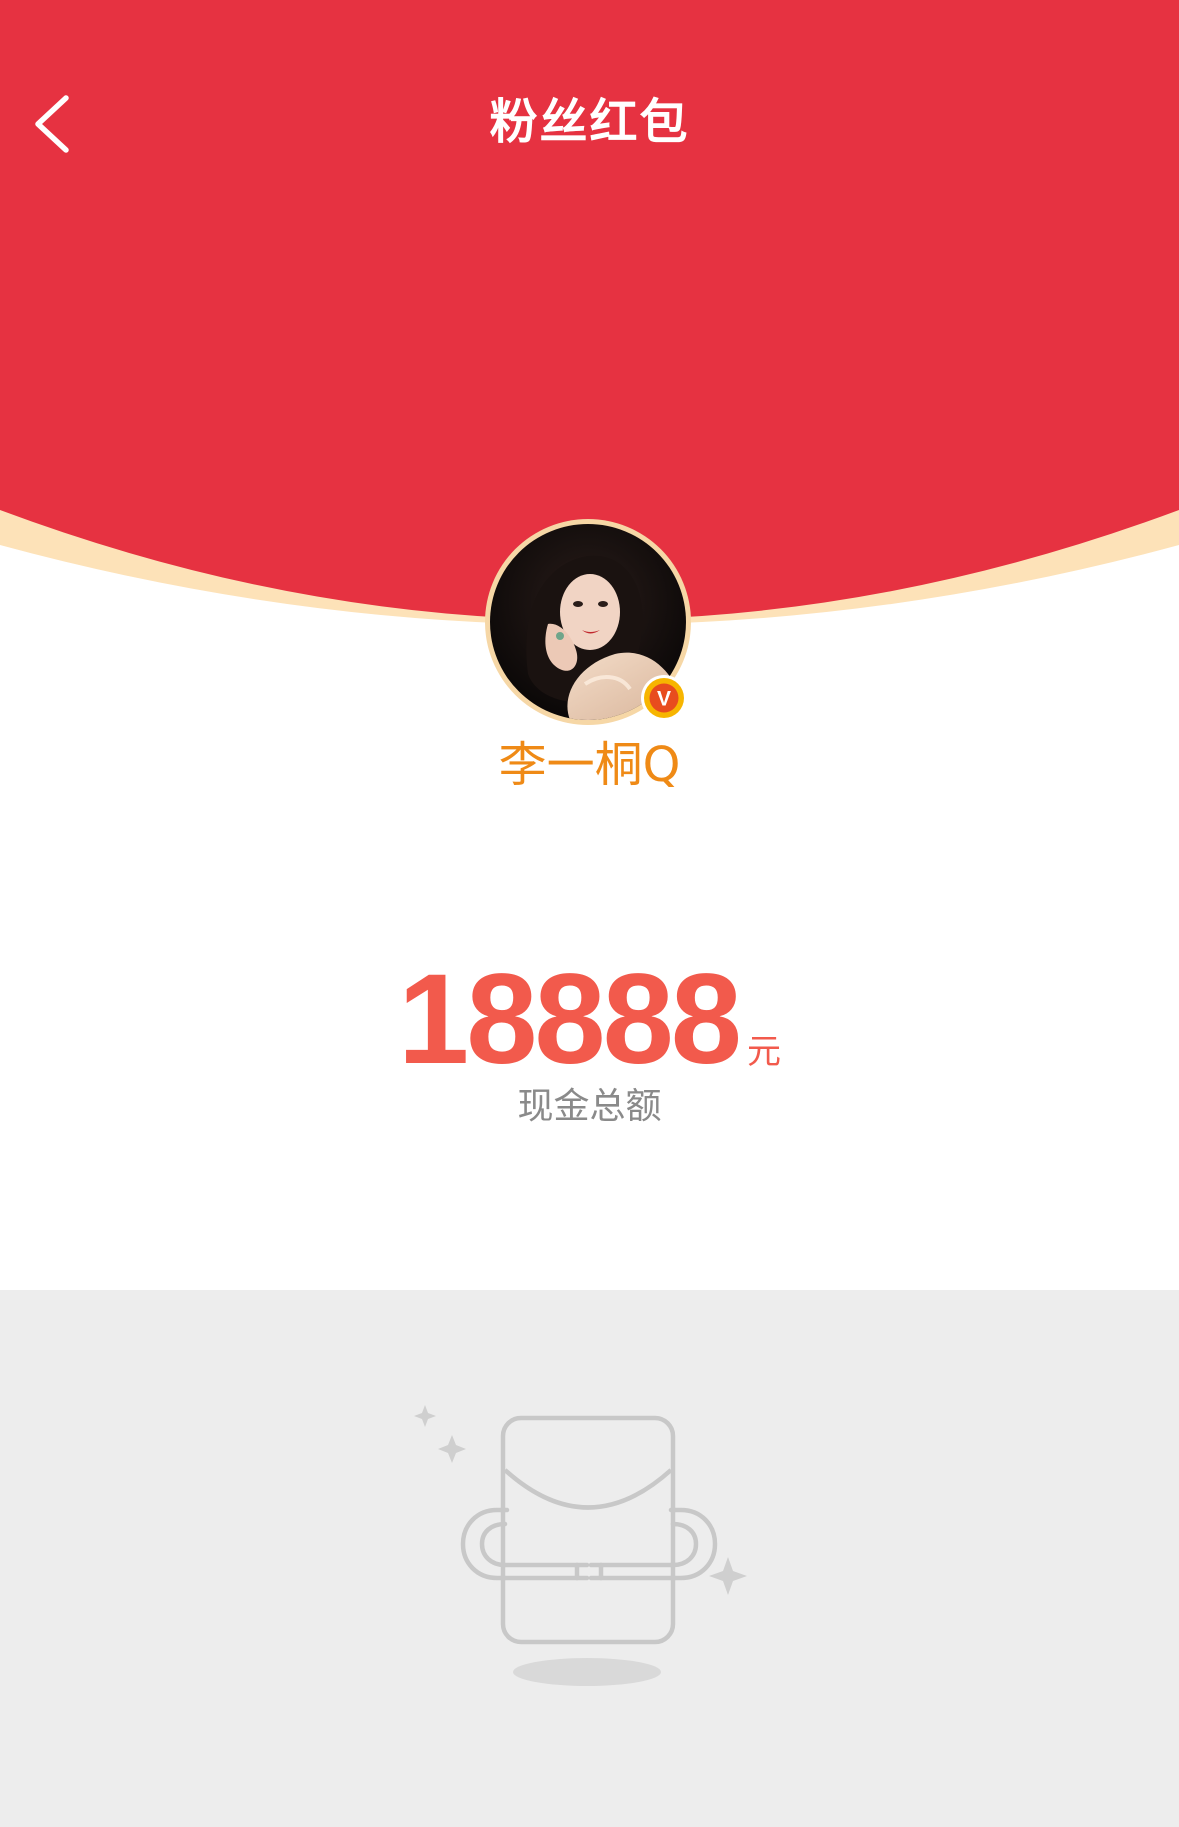 The height and width of the screenshot is (1827, 1179). I want to click on empty-red-envelope-icon, so click(585, 1550).